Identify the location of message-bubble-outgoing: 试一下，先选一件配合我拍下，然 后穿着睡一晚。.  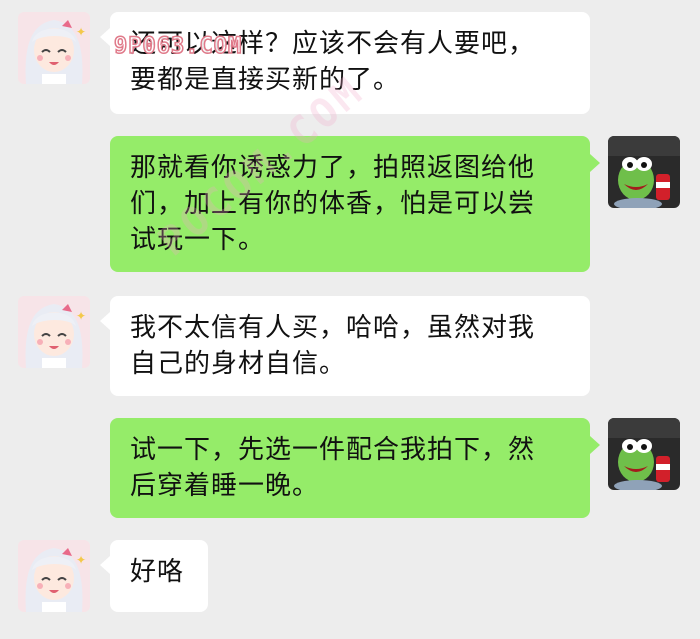
(350, 468).